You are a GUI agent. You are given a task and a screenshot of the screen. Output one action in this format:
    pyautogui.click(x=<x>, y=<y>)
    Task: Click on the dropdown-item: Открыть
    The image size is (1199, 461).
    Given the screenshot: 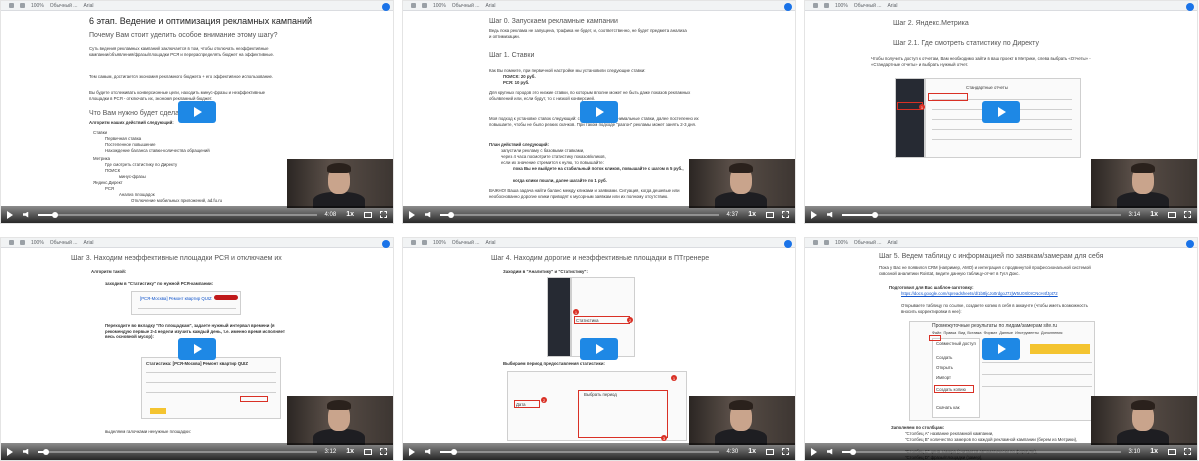 What is the action you would take?
    pyautogui.click(x=944, y=368)
    